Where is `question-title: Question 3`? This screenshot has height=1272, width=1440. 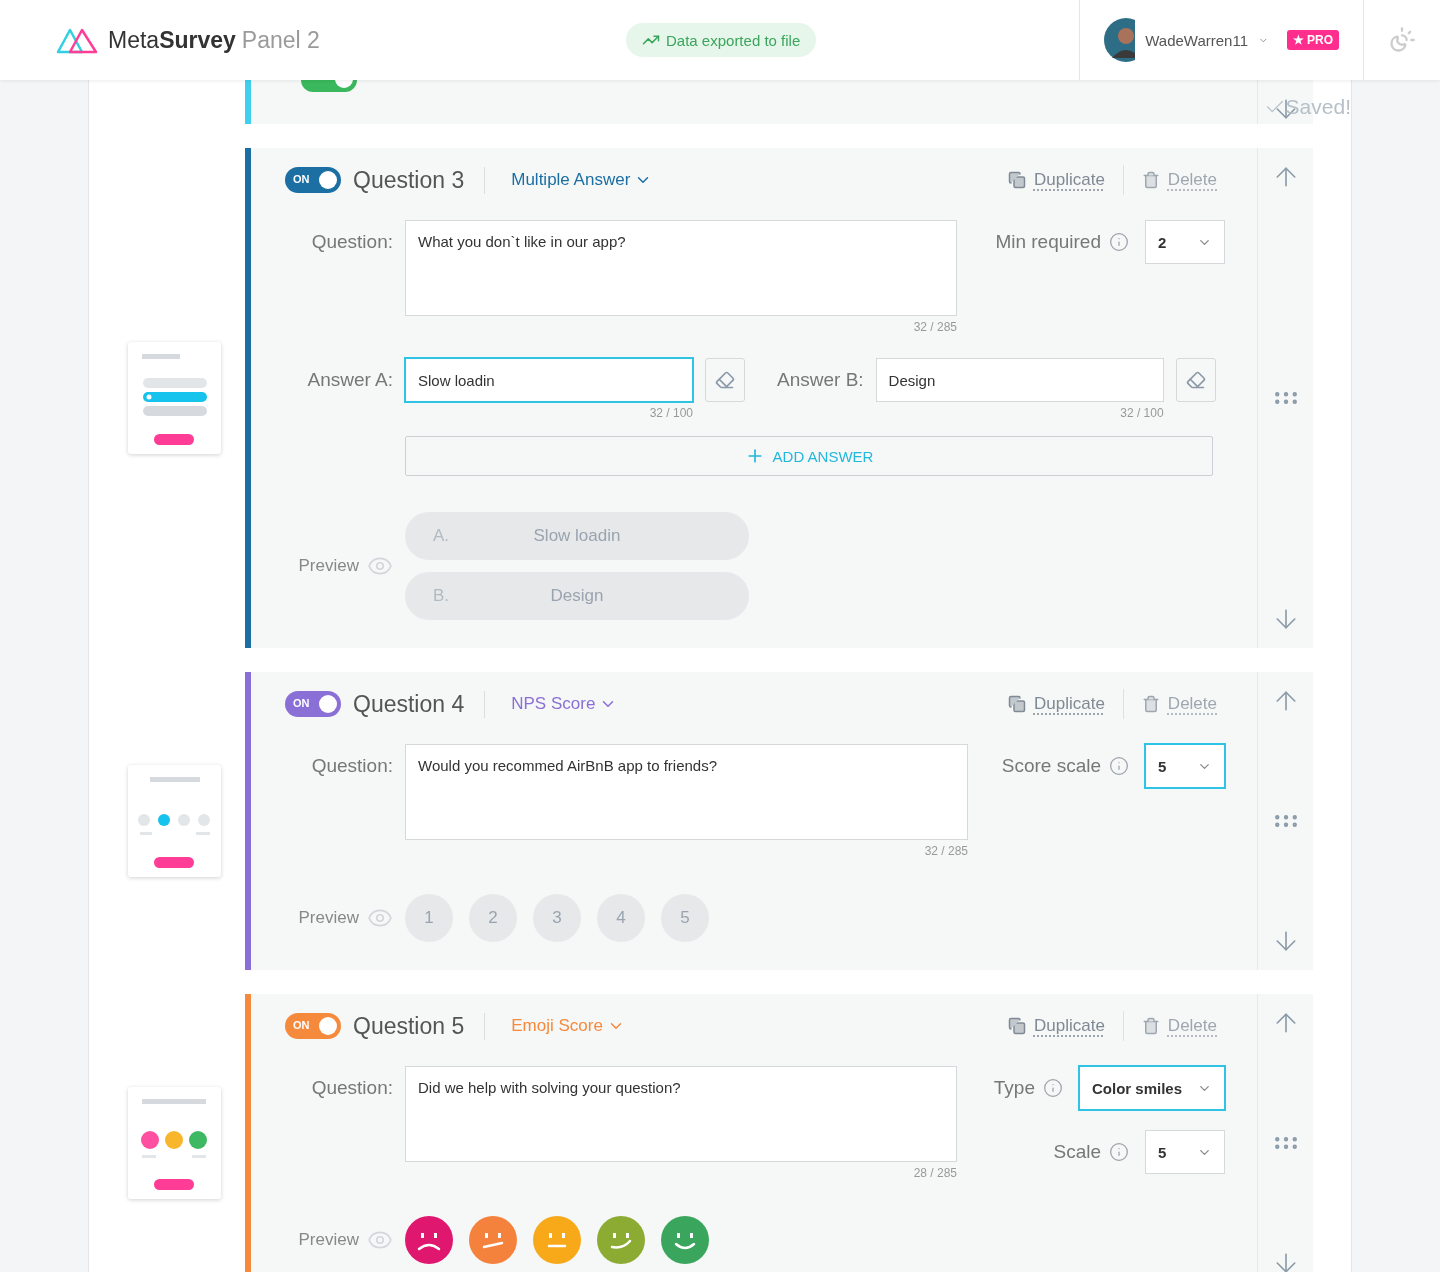
question-title: Question 3 is located at coordinates (419, 180).